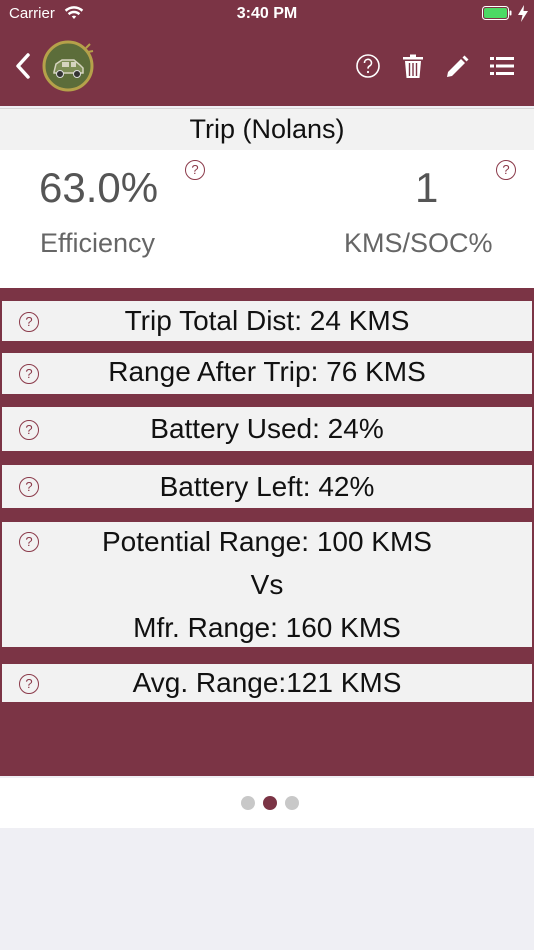 The height and width of the screenshot is (950, 534). Describe the element at coordinates (413, 66) in the screenshot. I see `trash-icon` at that location.